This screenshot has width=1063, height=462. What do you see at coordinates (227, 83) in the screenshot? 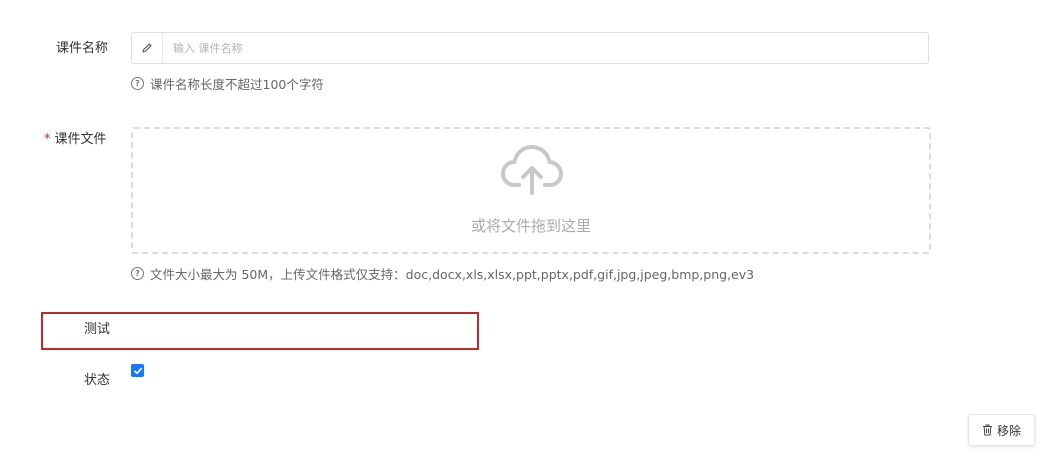
I see `name-hint: ? 课件名称长度不超过100个字符` at bounding box center [227, 83].